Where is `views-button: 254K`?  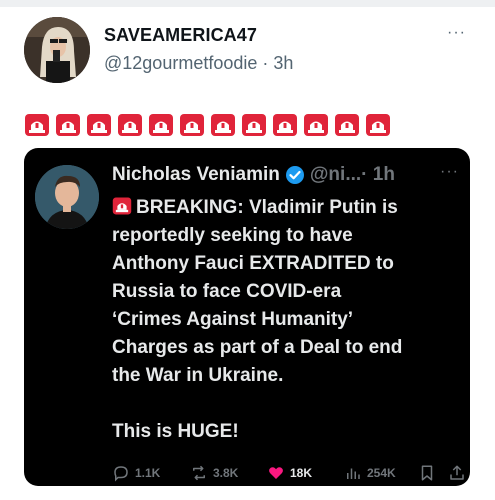
views-button: 254K is located at coordinates (370, 473).